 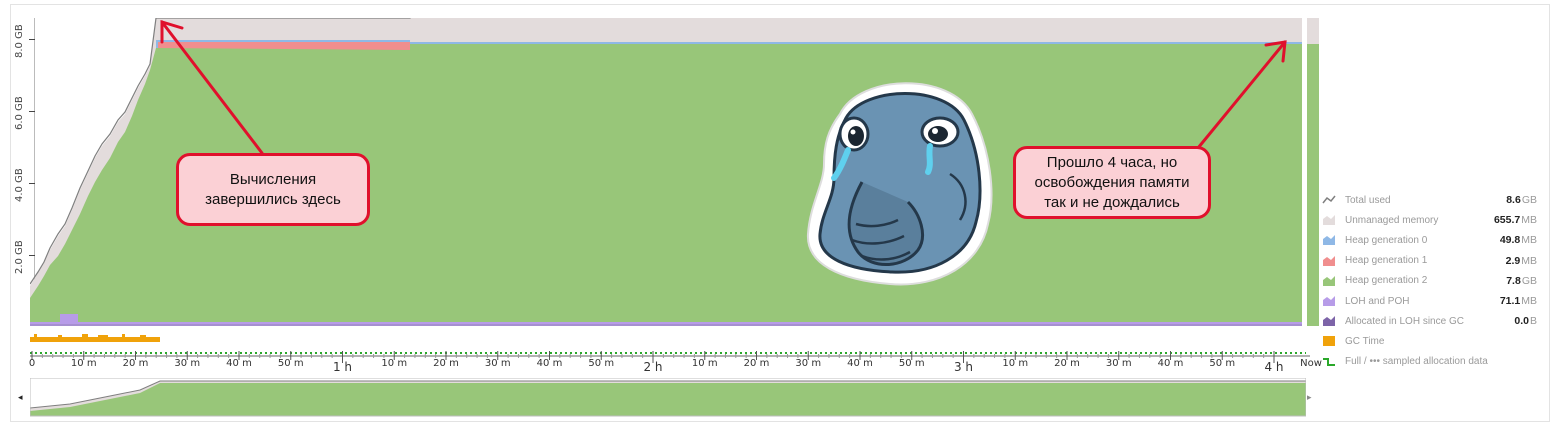 I want to click on line-icon, so click(x=1329, y=199).